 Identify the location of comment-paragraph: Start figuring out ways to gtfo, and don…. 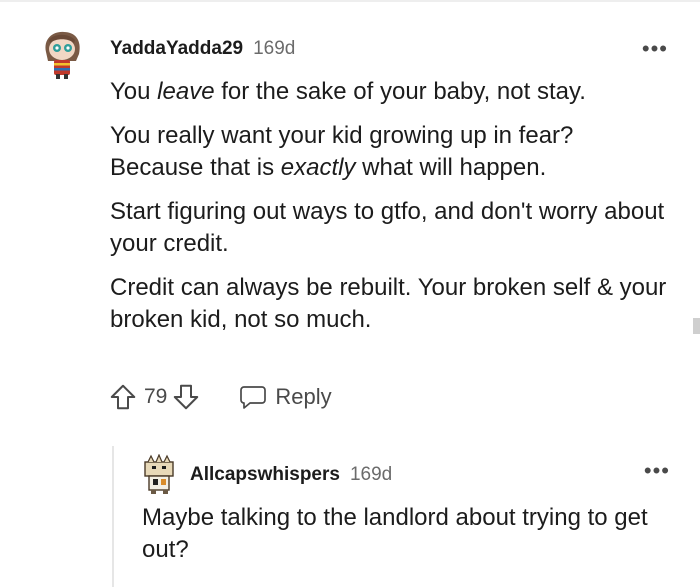
(387, 227).